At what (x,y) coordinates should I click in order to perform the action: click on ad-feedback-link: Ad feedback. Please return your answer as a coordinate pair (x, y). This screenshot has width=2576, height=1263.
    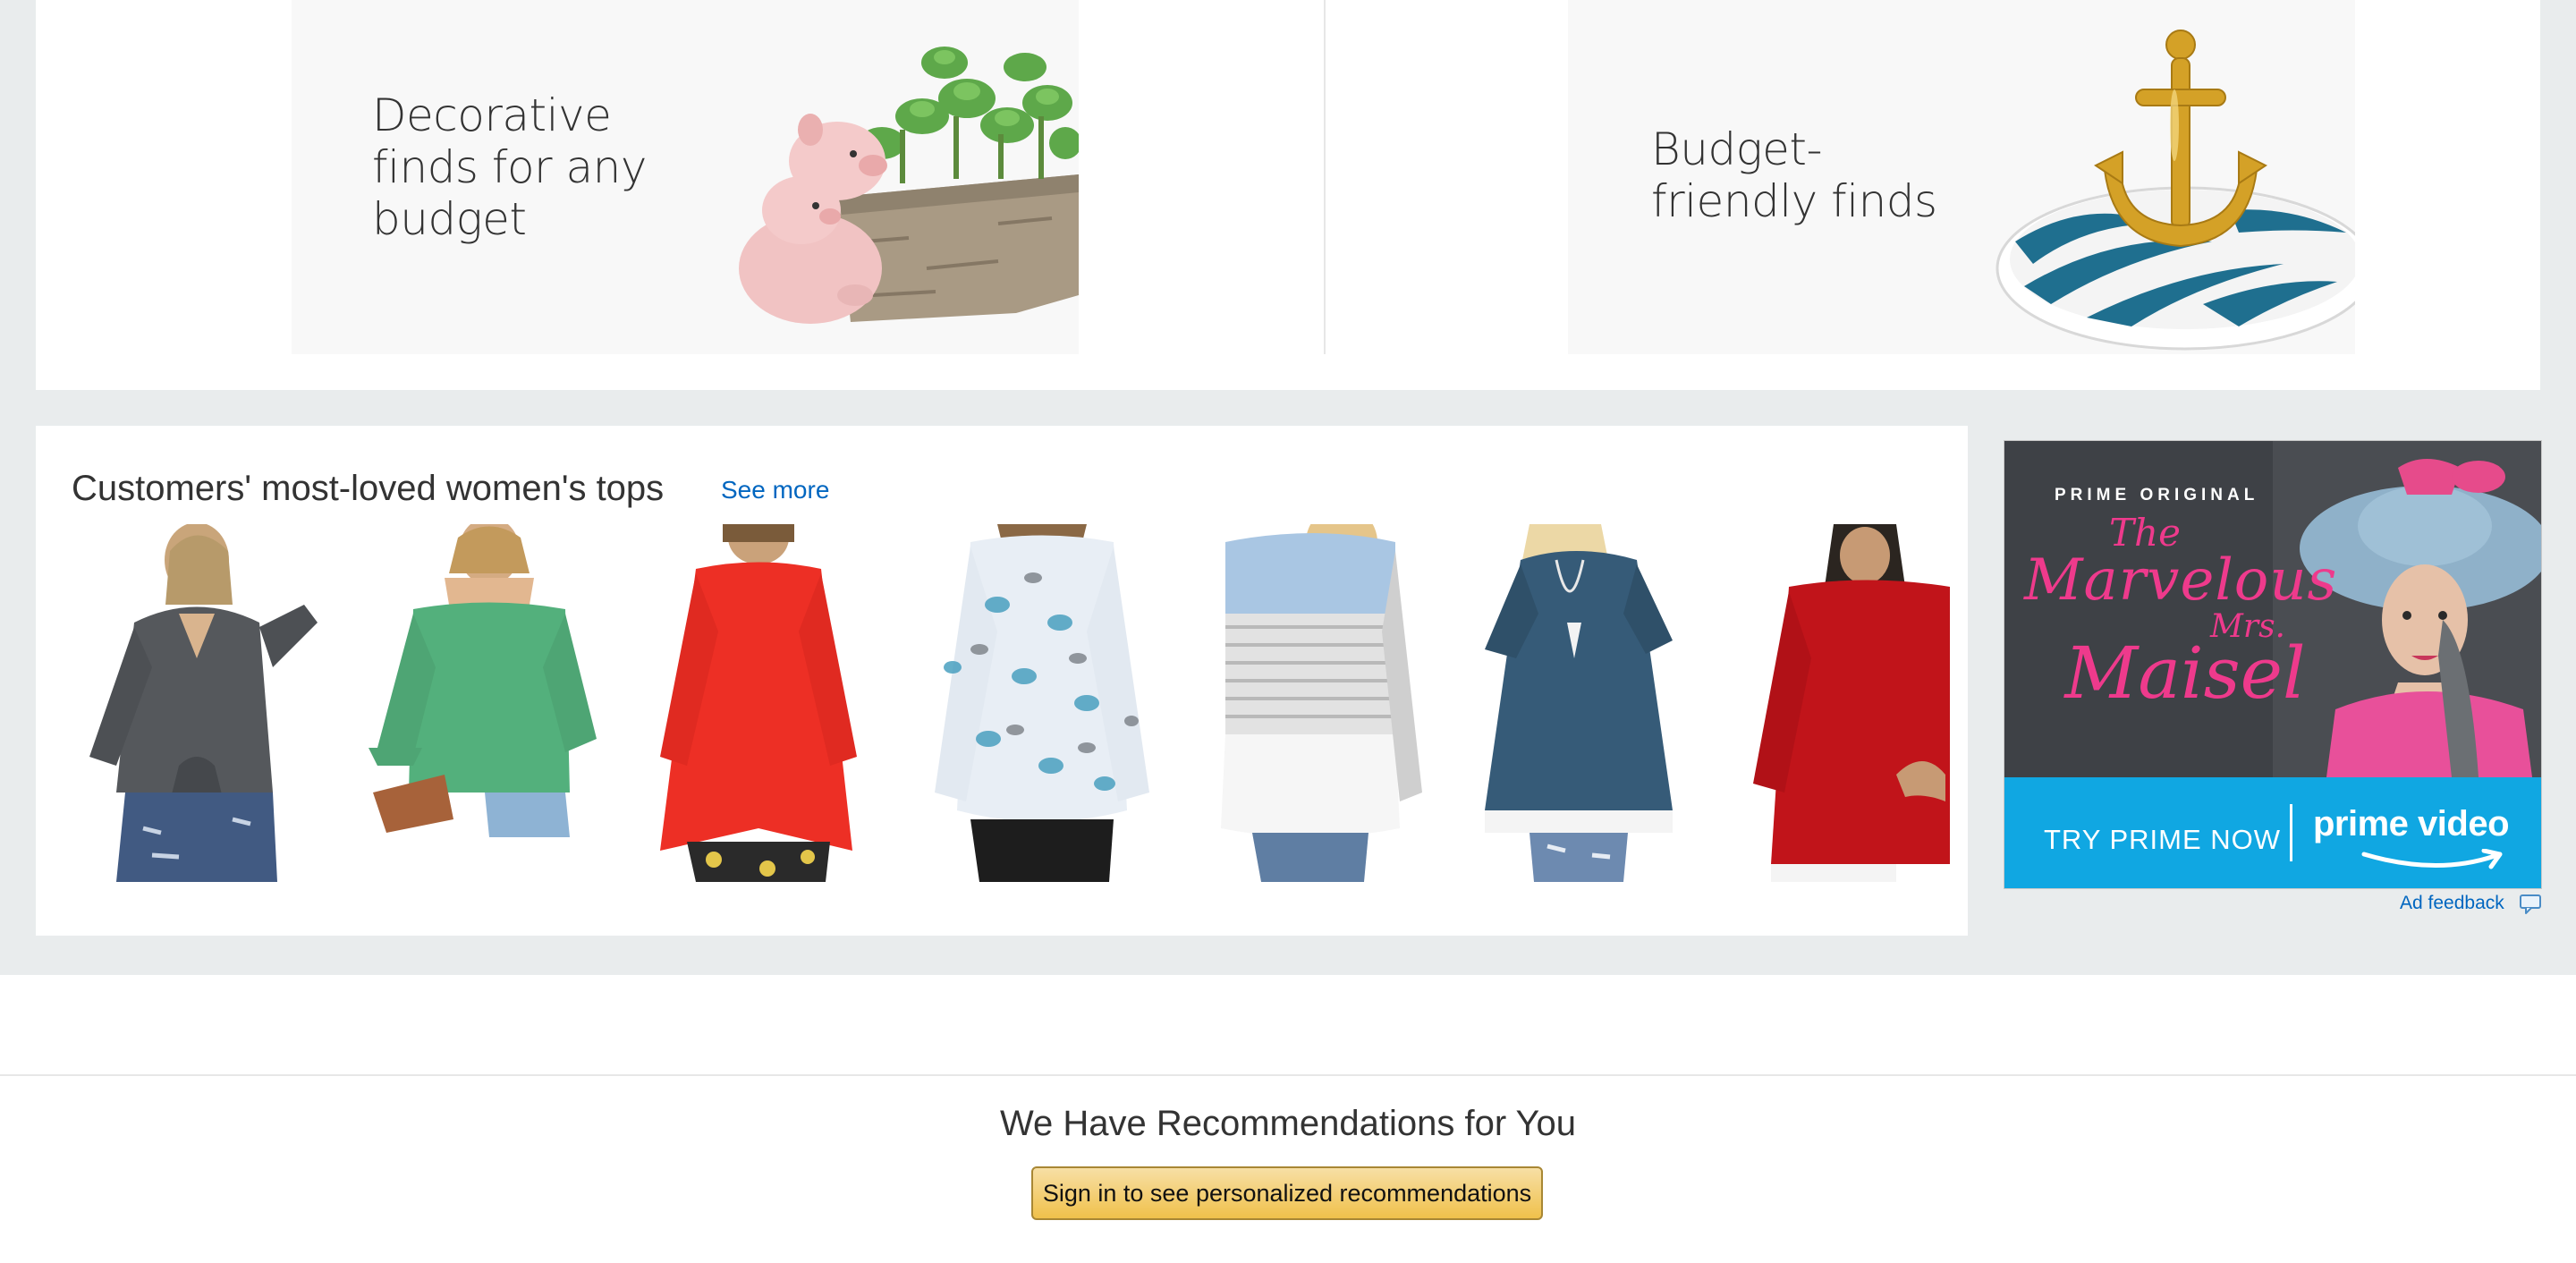
    Looking at the image, I should click on (2452, 903).